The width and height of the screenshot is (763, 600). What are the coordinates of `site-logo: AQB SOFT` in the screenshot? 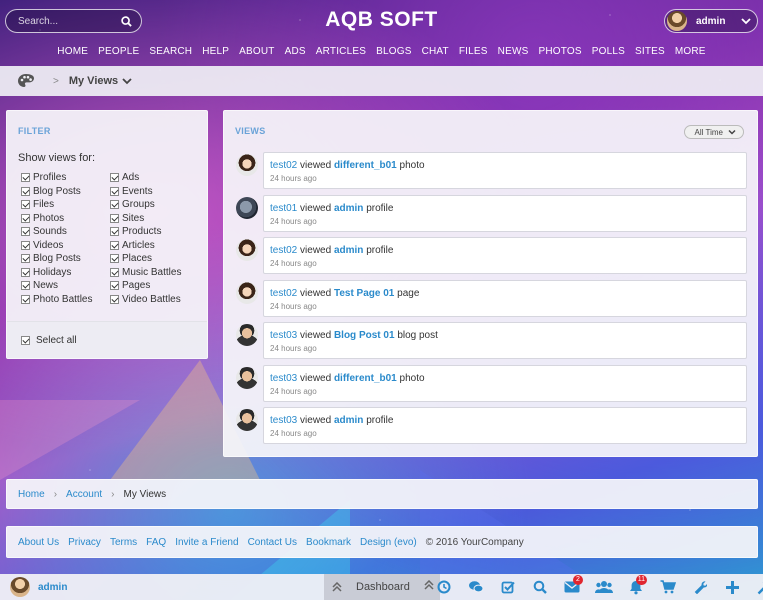 It's located at (381, 19).